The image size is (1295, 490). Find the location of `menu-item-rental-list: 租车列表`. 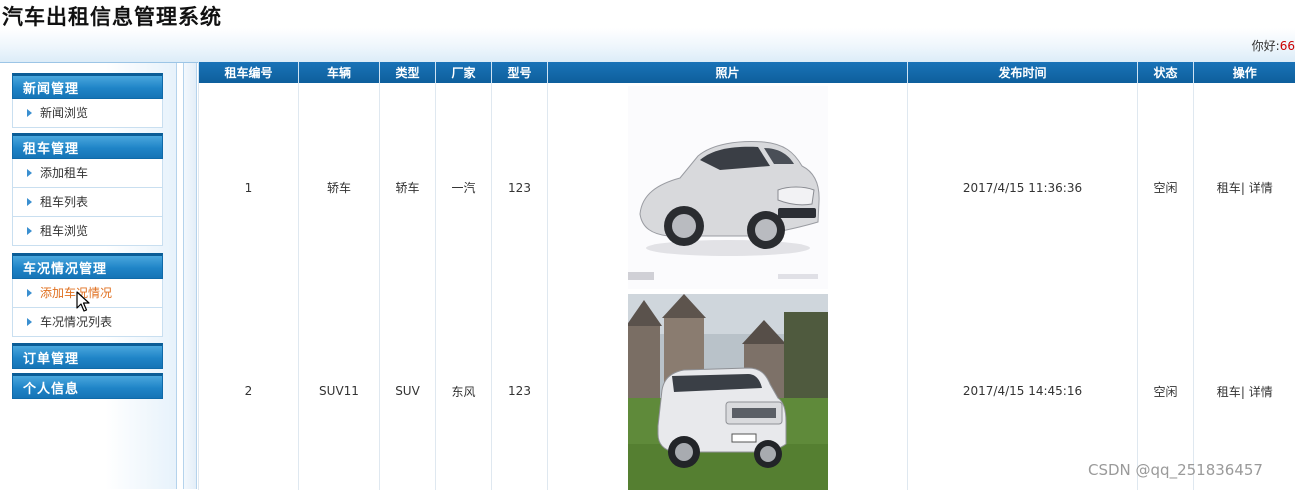

menu-item-rental-list: 租车列表 is located at coordinates (87, 202).